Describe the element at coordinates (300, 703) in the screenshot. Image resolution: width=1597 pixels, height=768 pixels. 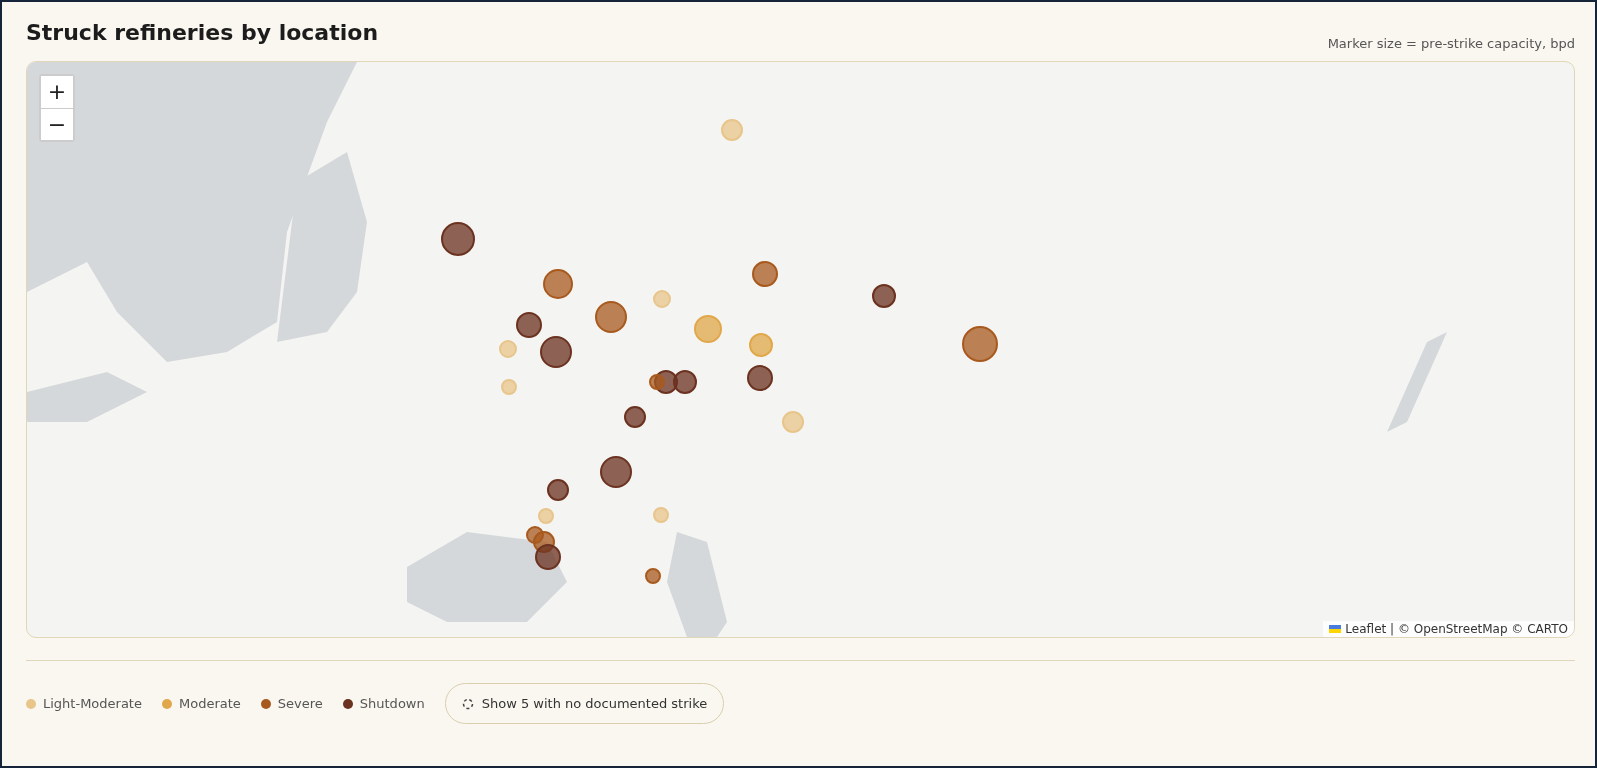
I see `legend-label: Severe` at that location.